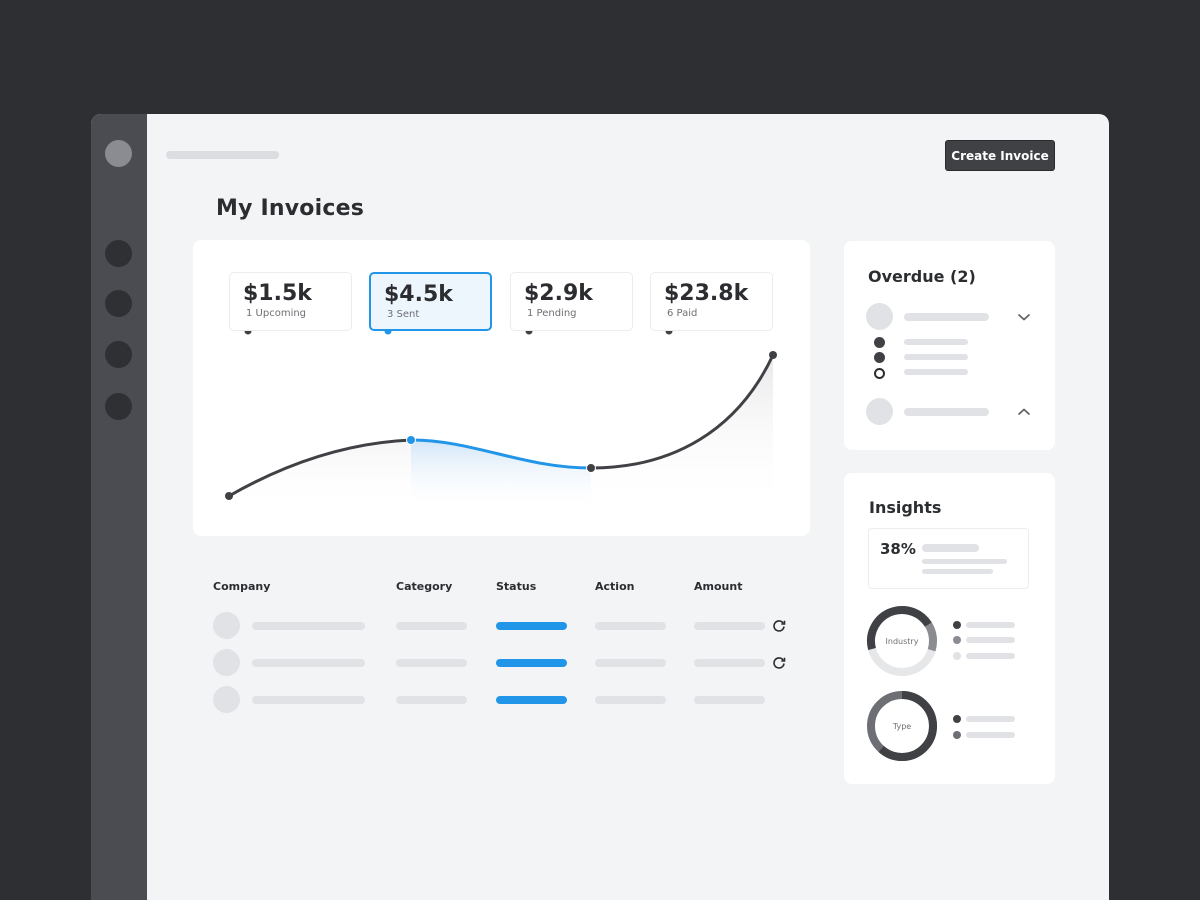 The image size is (1200, 900). I want to click on page-title: My Invoices, so click(290, 208).